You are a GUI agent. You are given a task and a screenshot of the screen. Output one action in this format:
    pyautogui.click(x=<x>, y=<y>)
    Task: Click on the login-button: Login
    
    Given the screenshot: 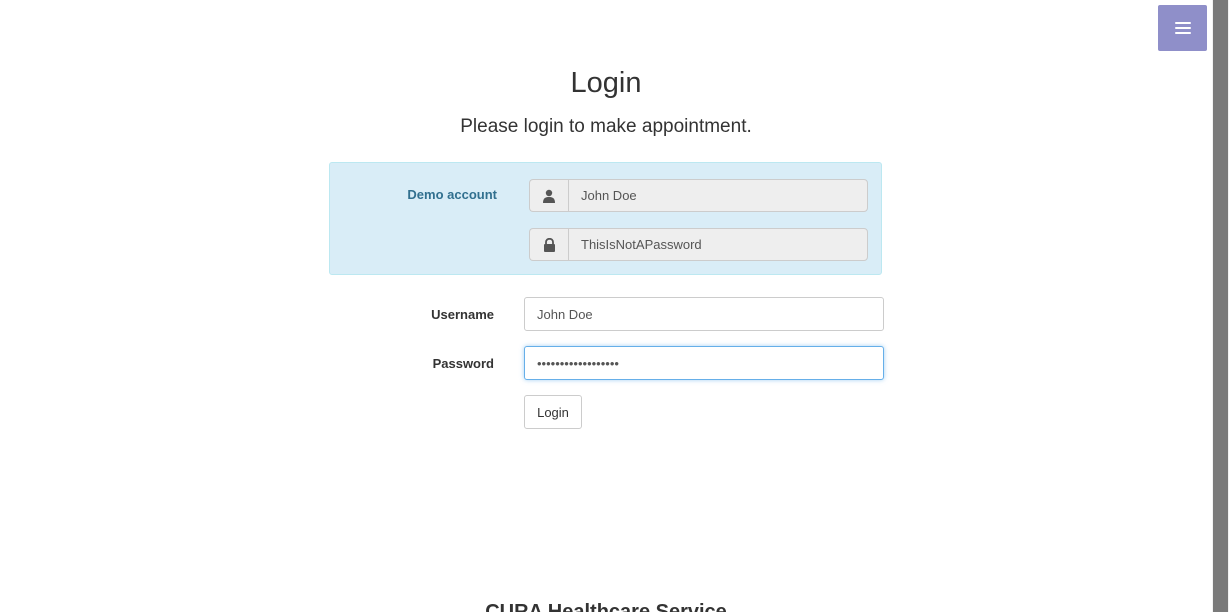 What is the action you would take?
    pyautogui.click(x=553, y=412)
    